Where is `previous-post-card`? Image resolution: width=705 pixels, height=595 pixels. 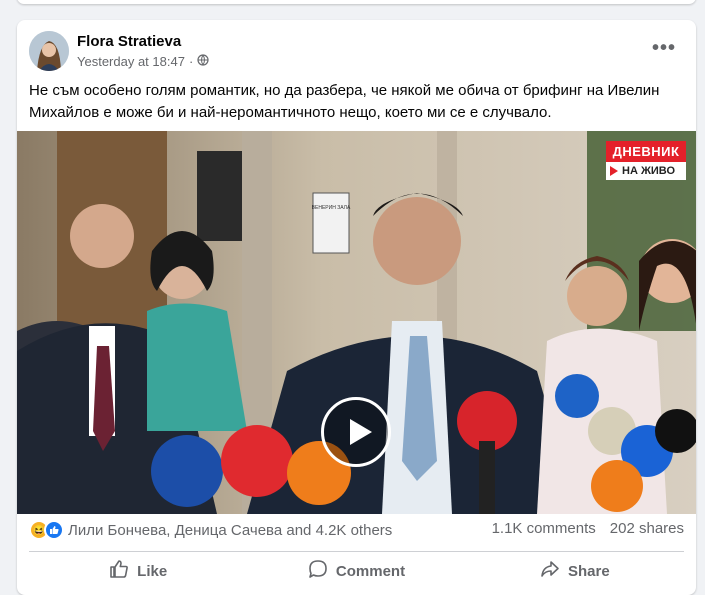 previous-post-card is located at coordinates (356, 2).